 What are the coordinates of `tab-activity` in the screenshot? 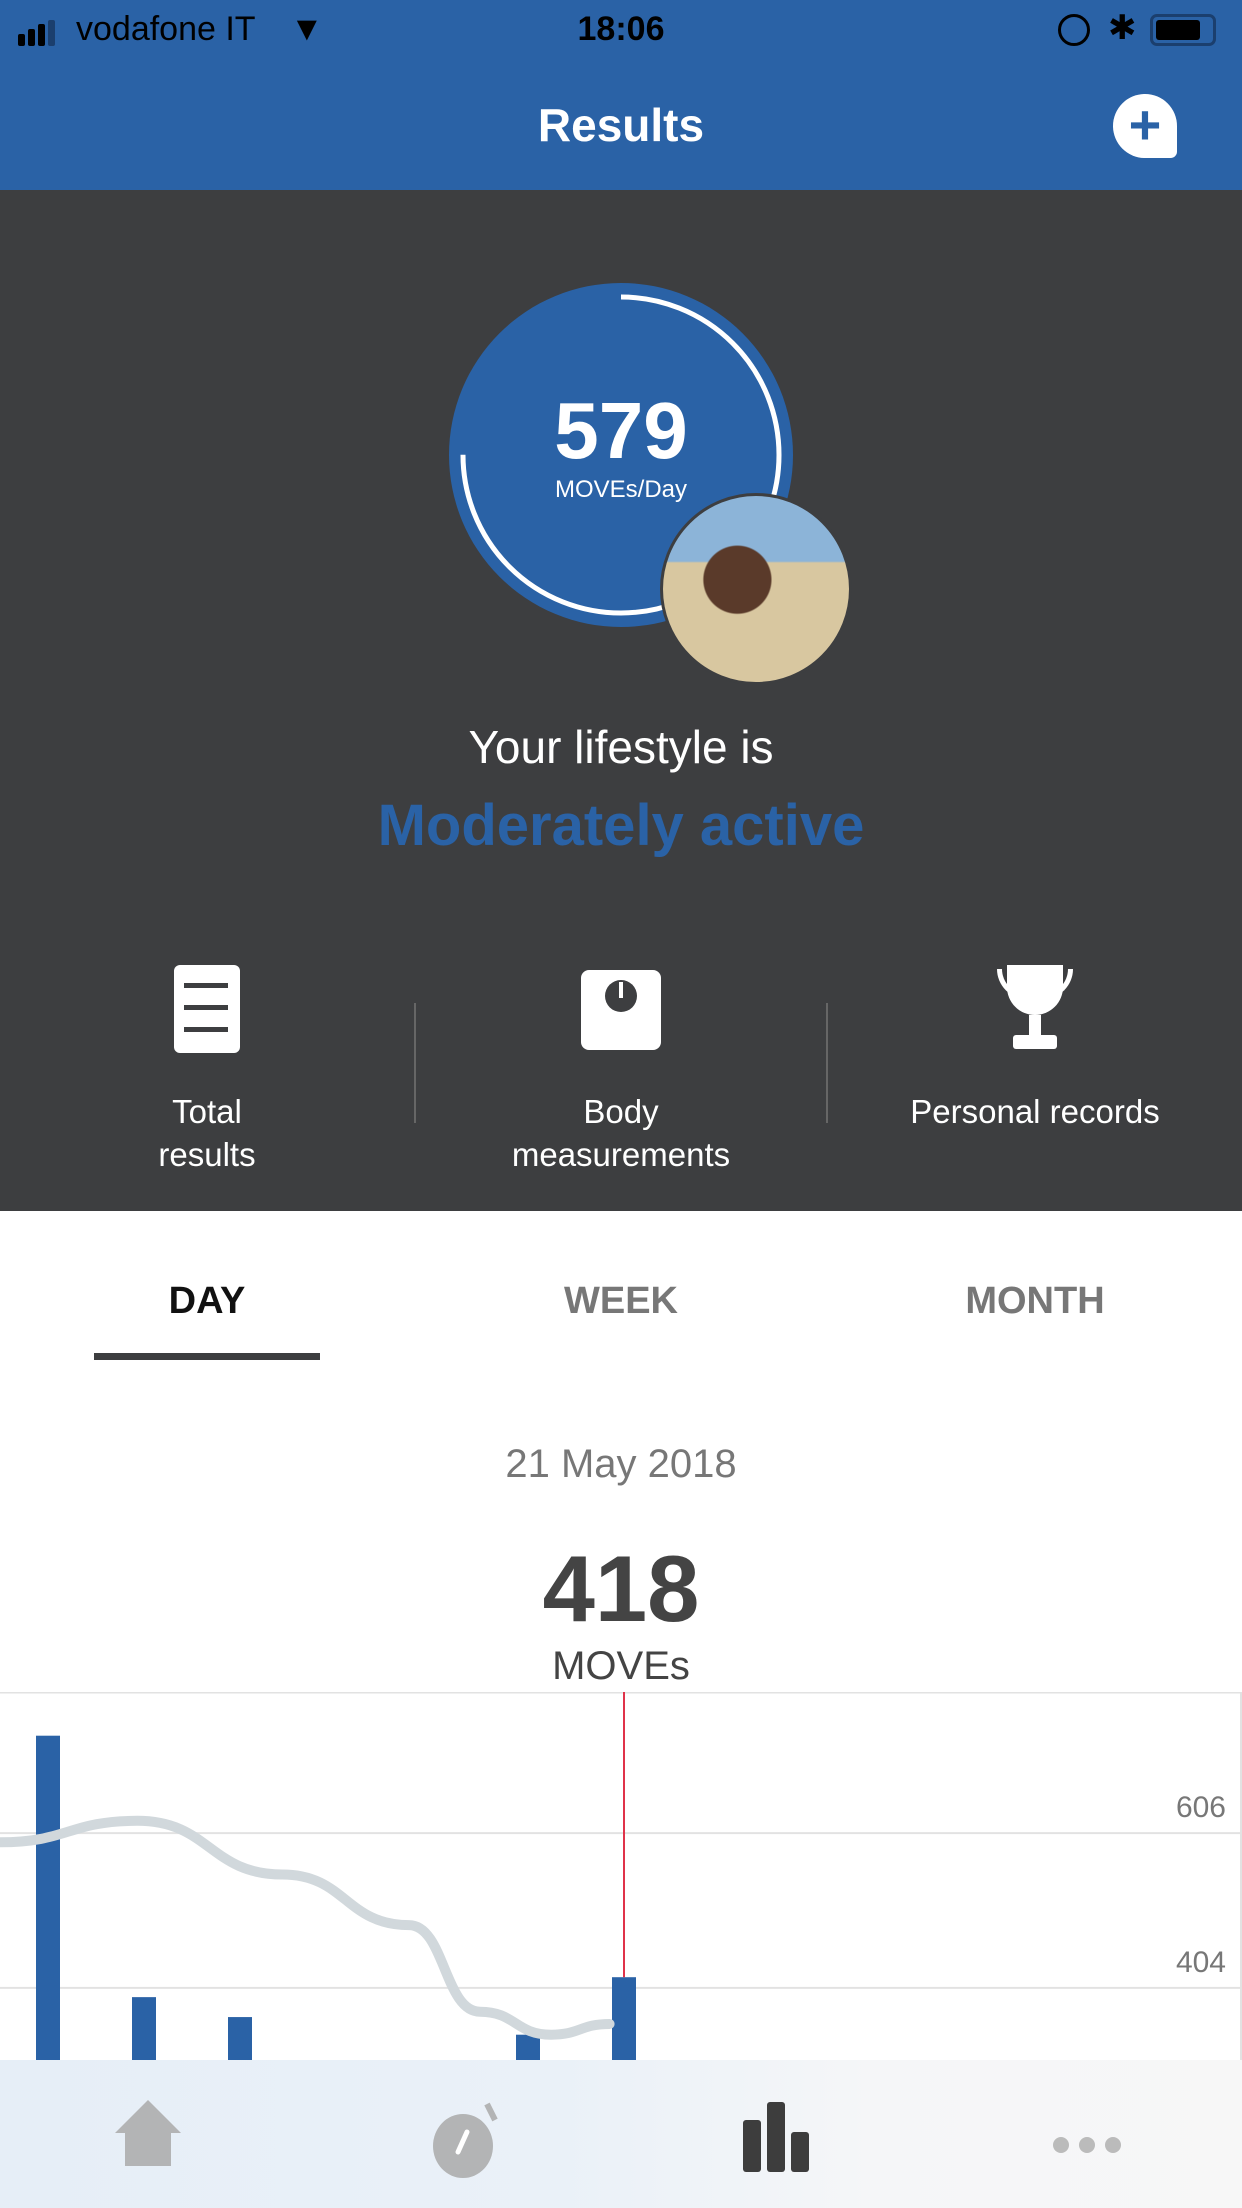 It's located at (465, 2140).